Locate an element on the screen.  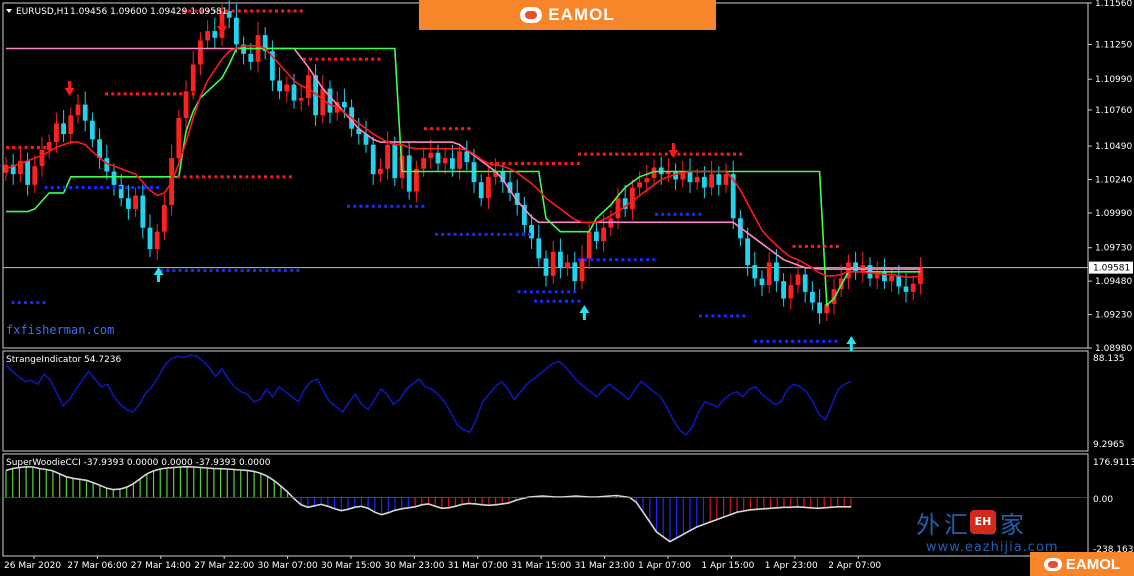
cci-axis-label: 176.9113 is located at coordinates (1113, 463).